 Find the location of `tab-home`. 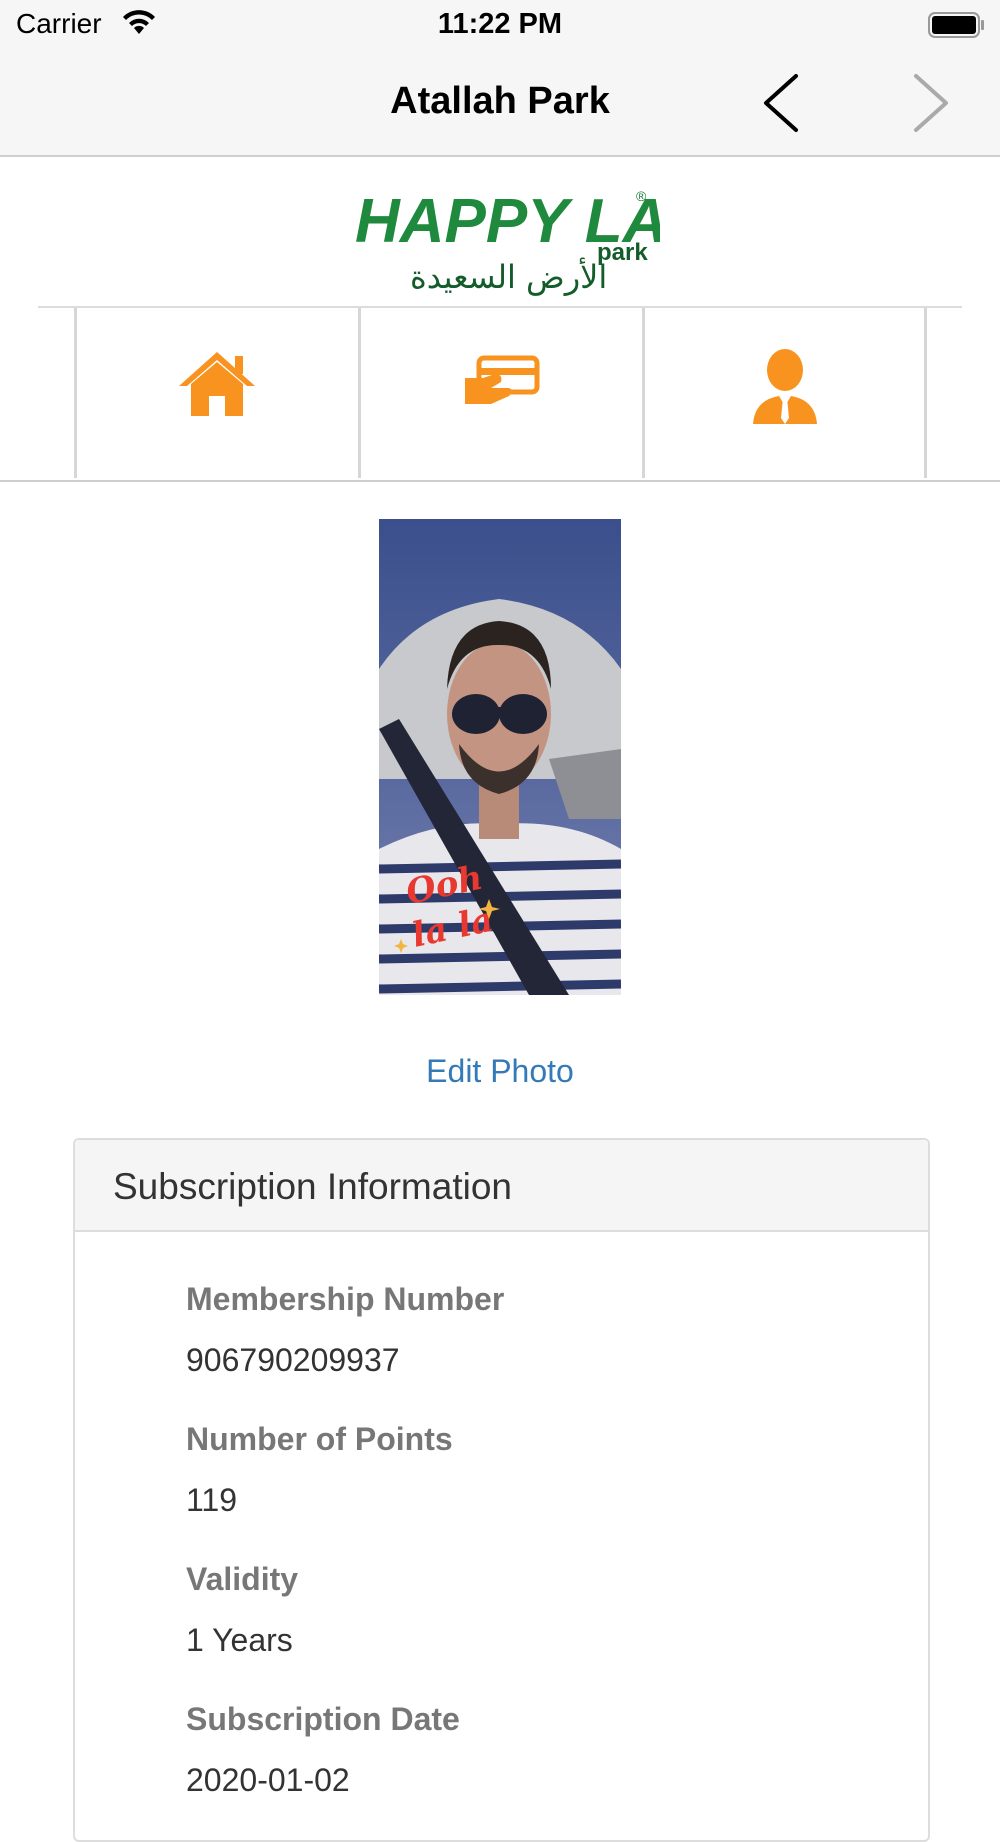

tab-home is located at coordinates (217, 393).